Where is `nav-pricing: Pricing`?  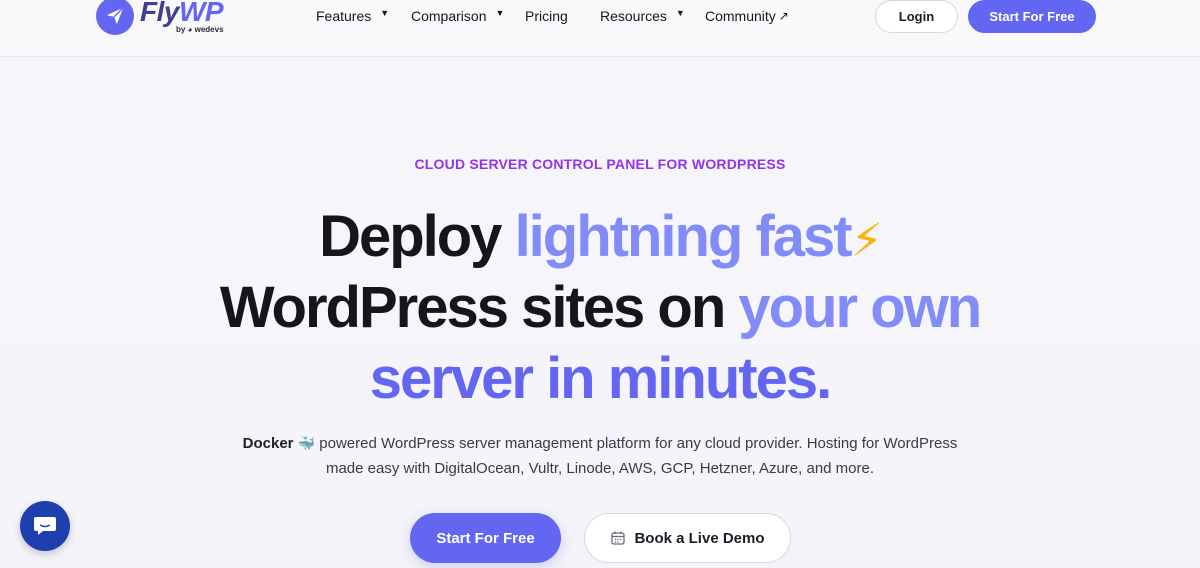
nav-pricing: Pricing is located at coordinates (546, 16).